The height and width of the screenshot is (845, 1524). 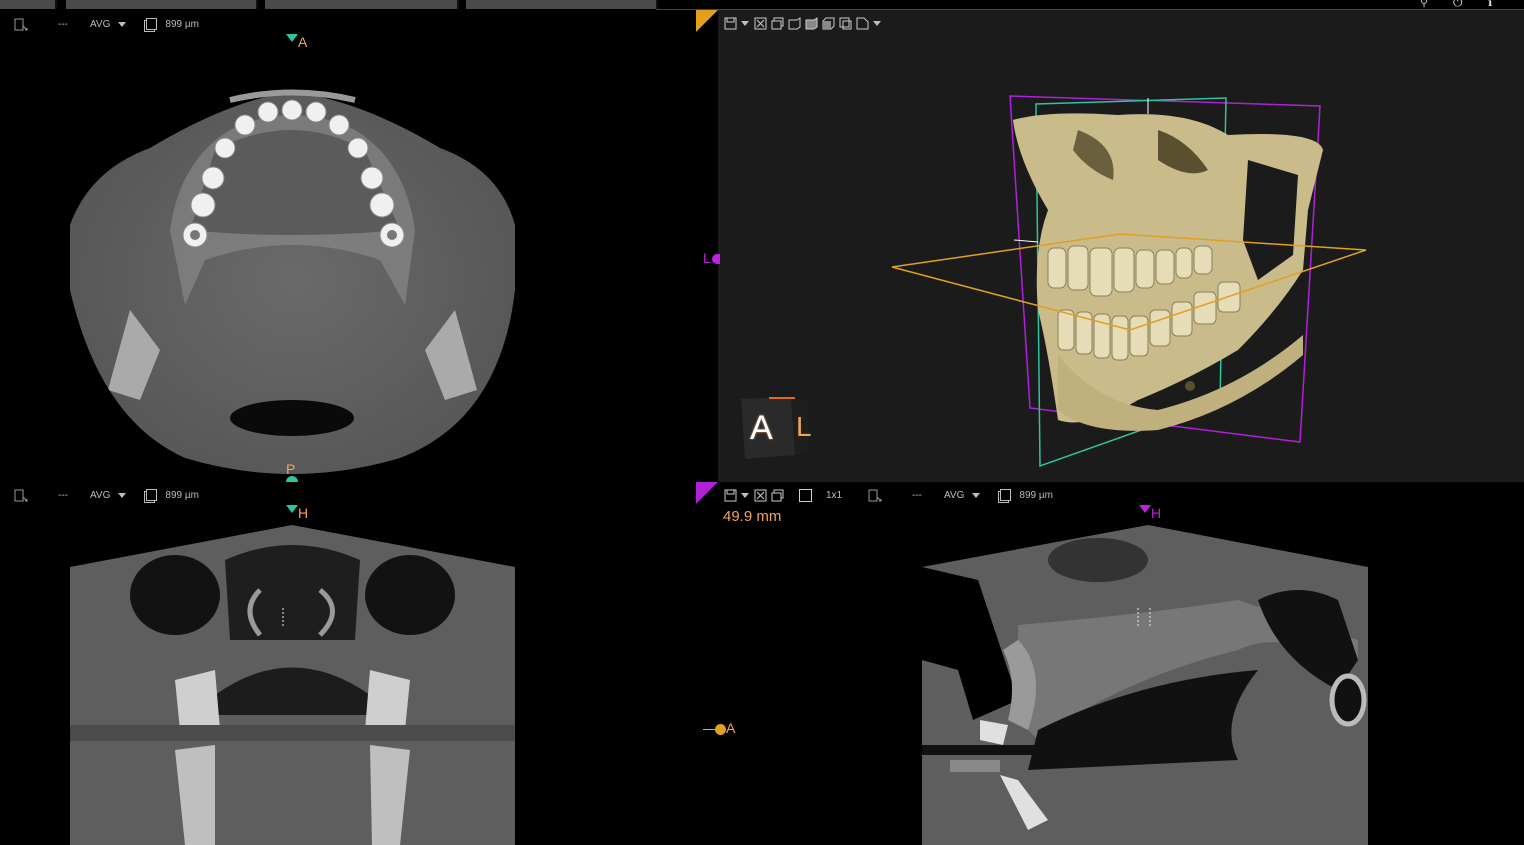 I want to click on axial-orient-top: A, so click(x=296, y=42).